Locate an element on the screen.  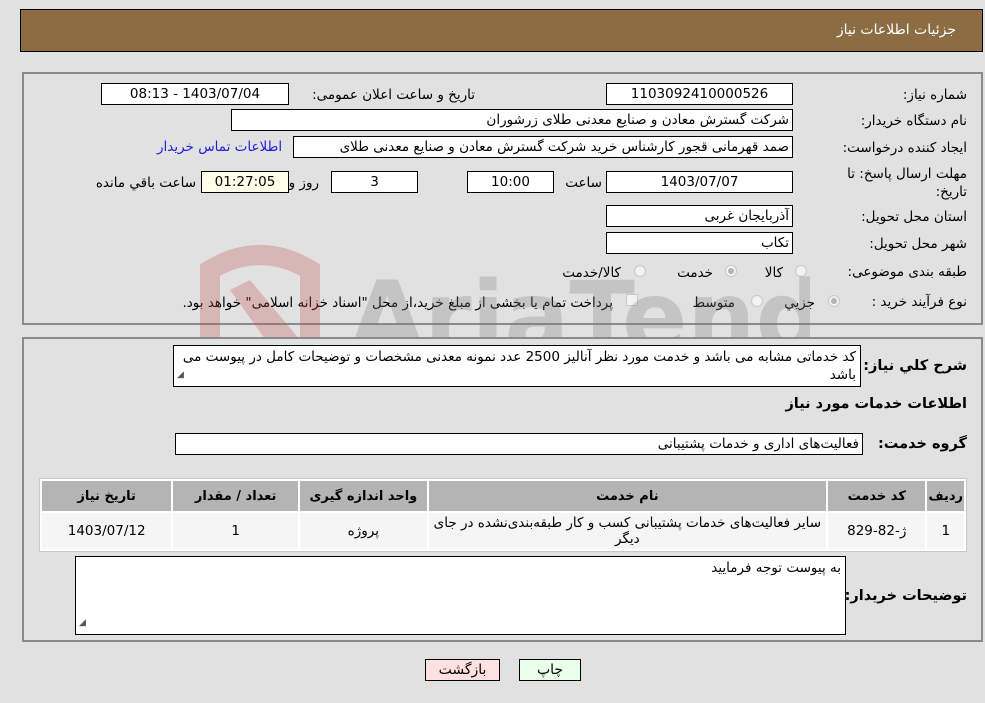
days-remaining-field: 3 is located at coordinates (374, 182).